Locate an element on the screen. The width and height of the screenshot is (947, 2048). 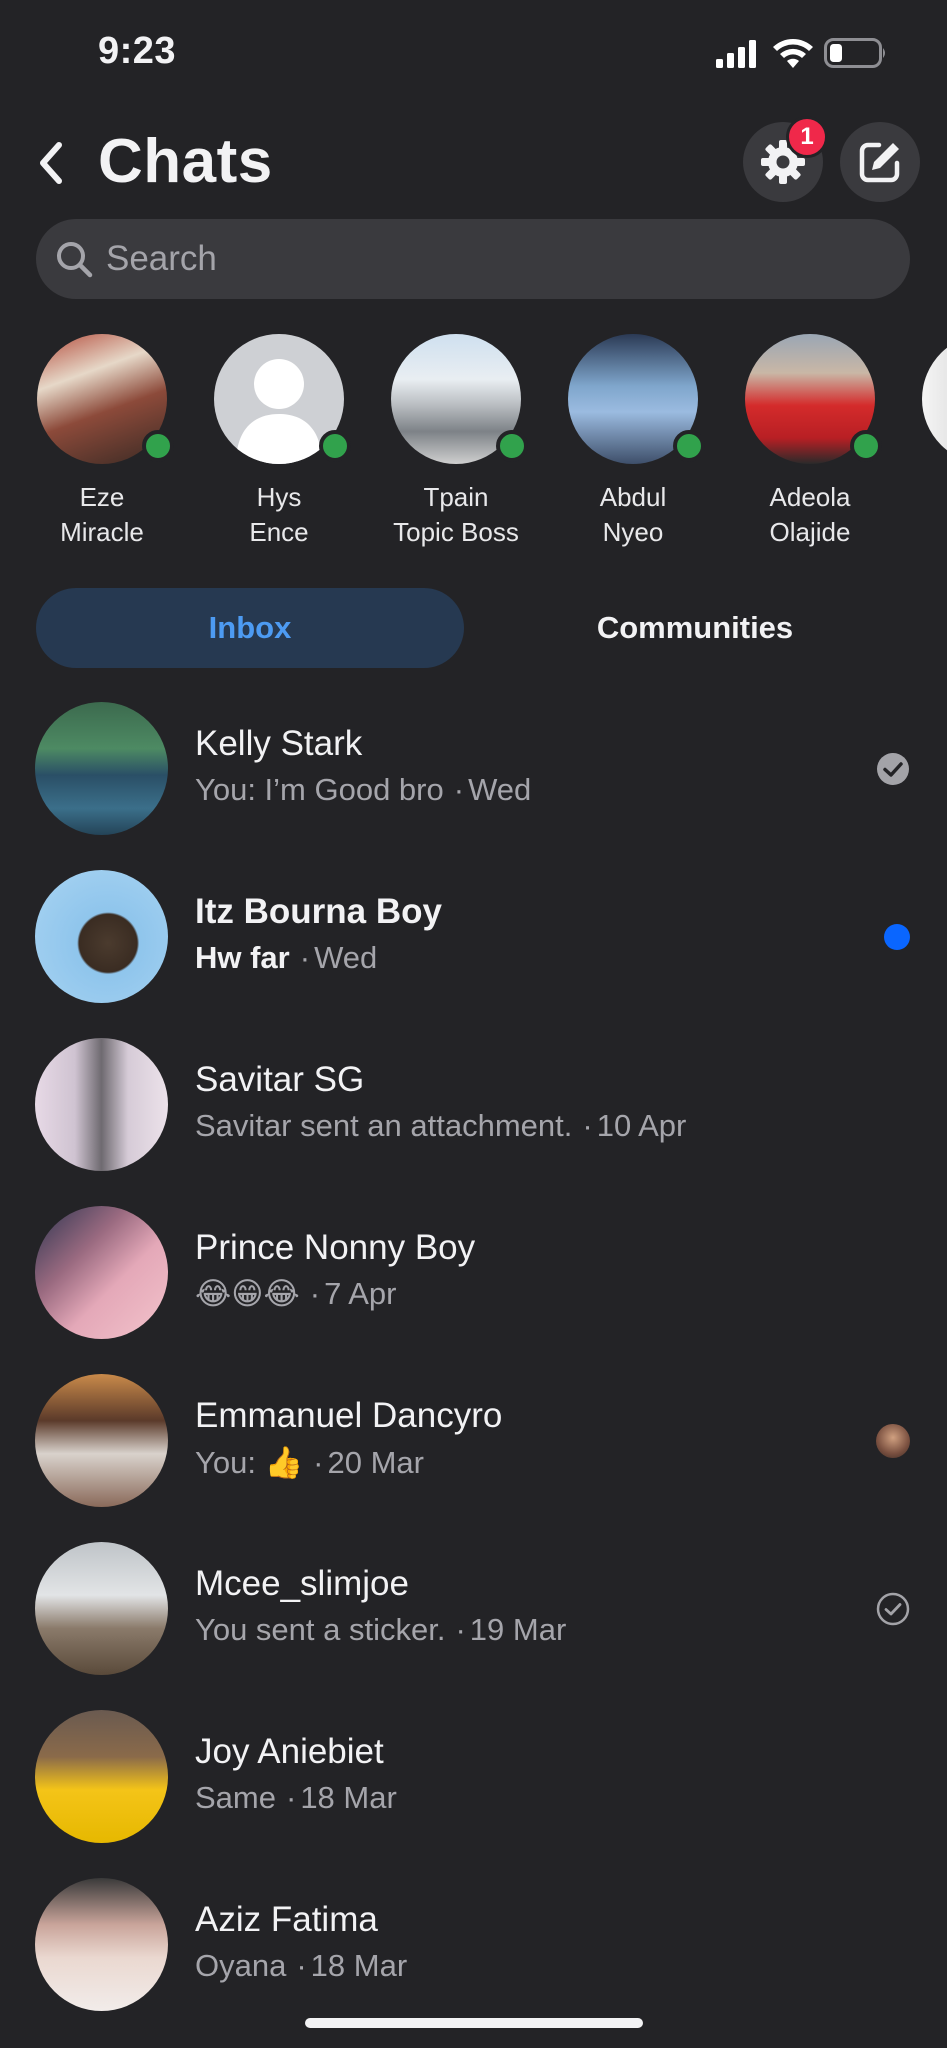
chat-preview: Savitar sent an attachment. · 10 Apr is located at coordinates (441, 1125).